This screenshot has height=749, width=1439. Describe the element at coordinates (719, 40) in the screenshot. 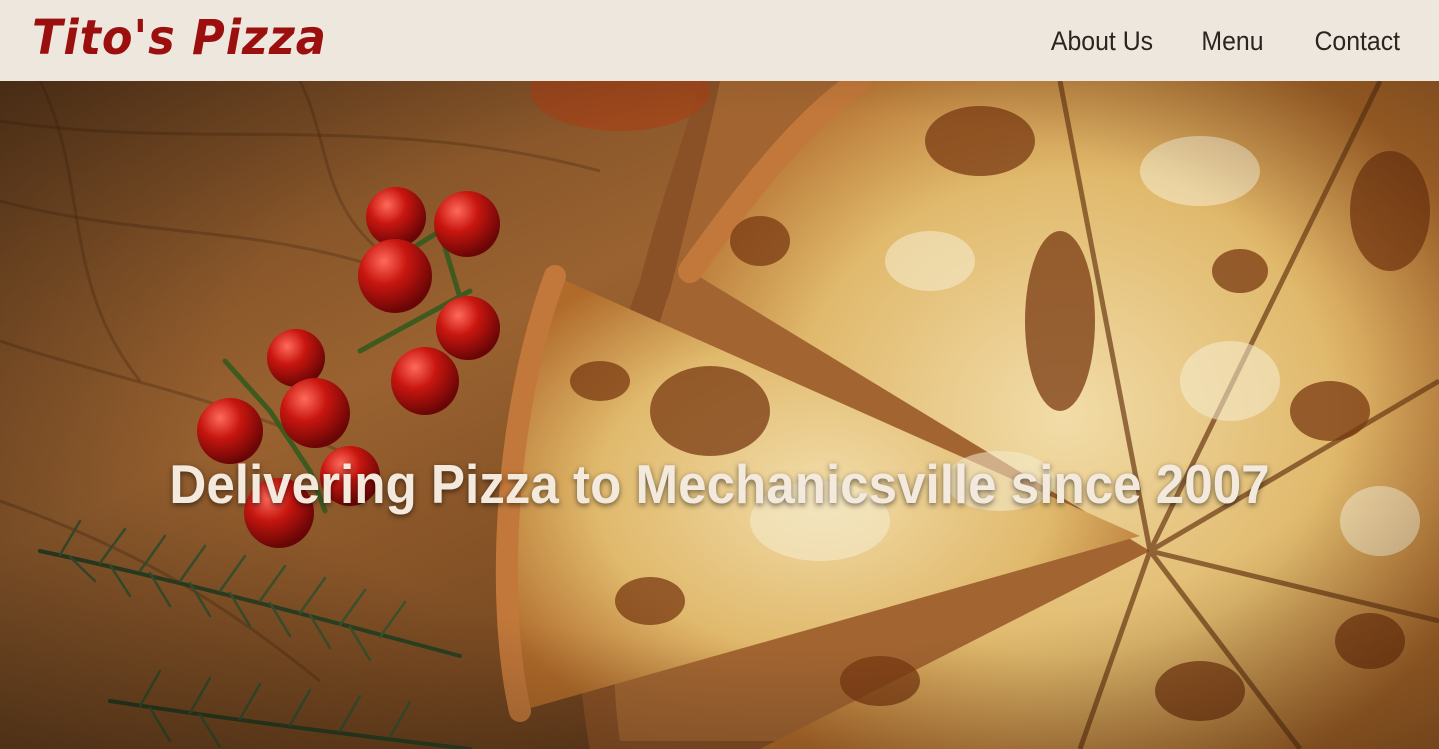

I see `site-header: Tito's Pizza About Us Menu Contact` at that location.